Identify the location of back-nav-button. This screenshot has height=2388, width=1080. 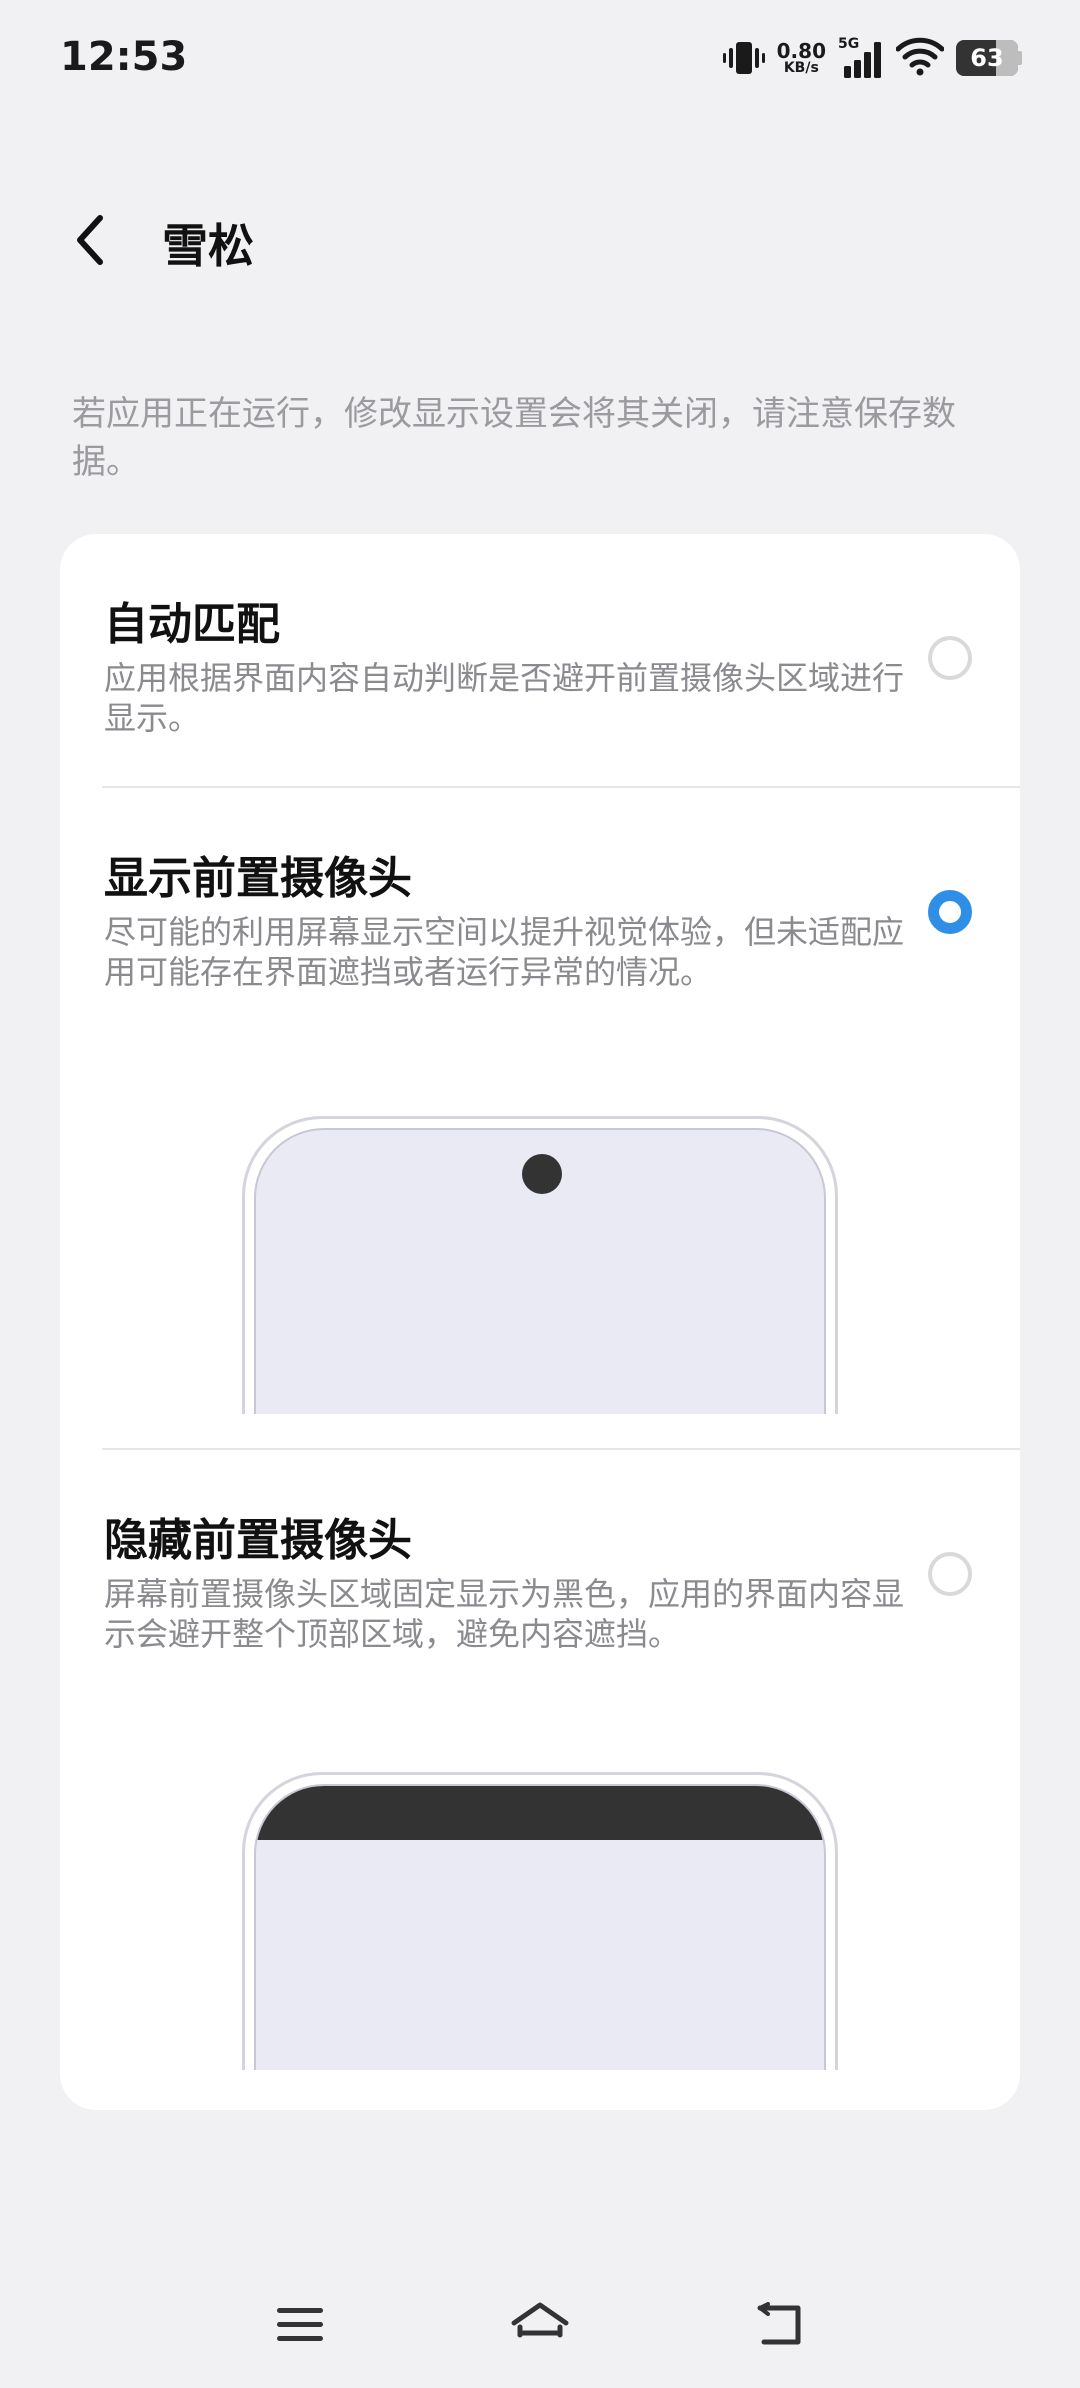
(780, 2325).